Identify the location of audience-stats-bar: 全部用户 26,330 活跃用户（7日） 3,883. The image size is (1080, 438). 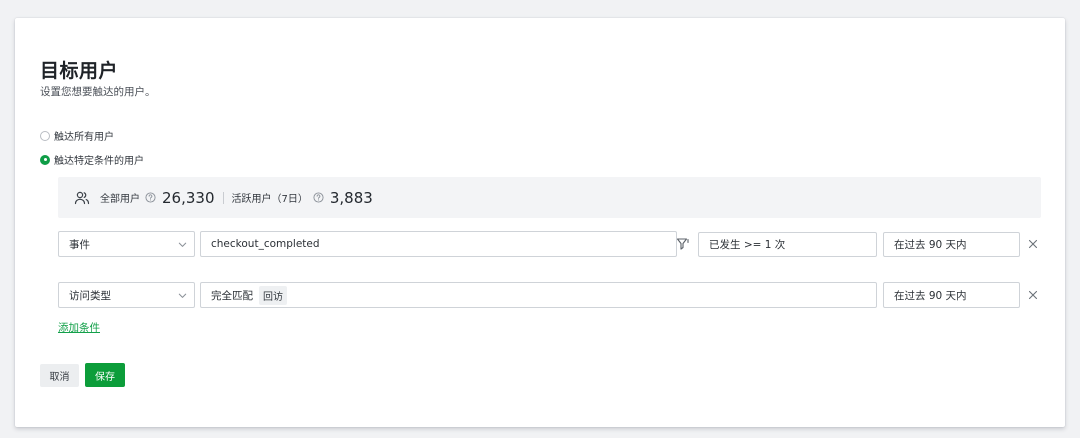
(549, 197).